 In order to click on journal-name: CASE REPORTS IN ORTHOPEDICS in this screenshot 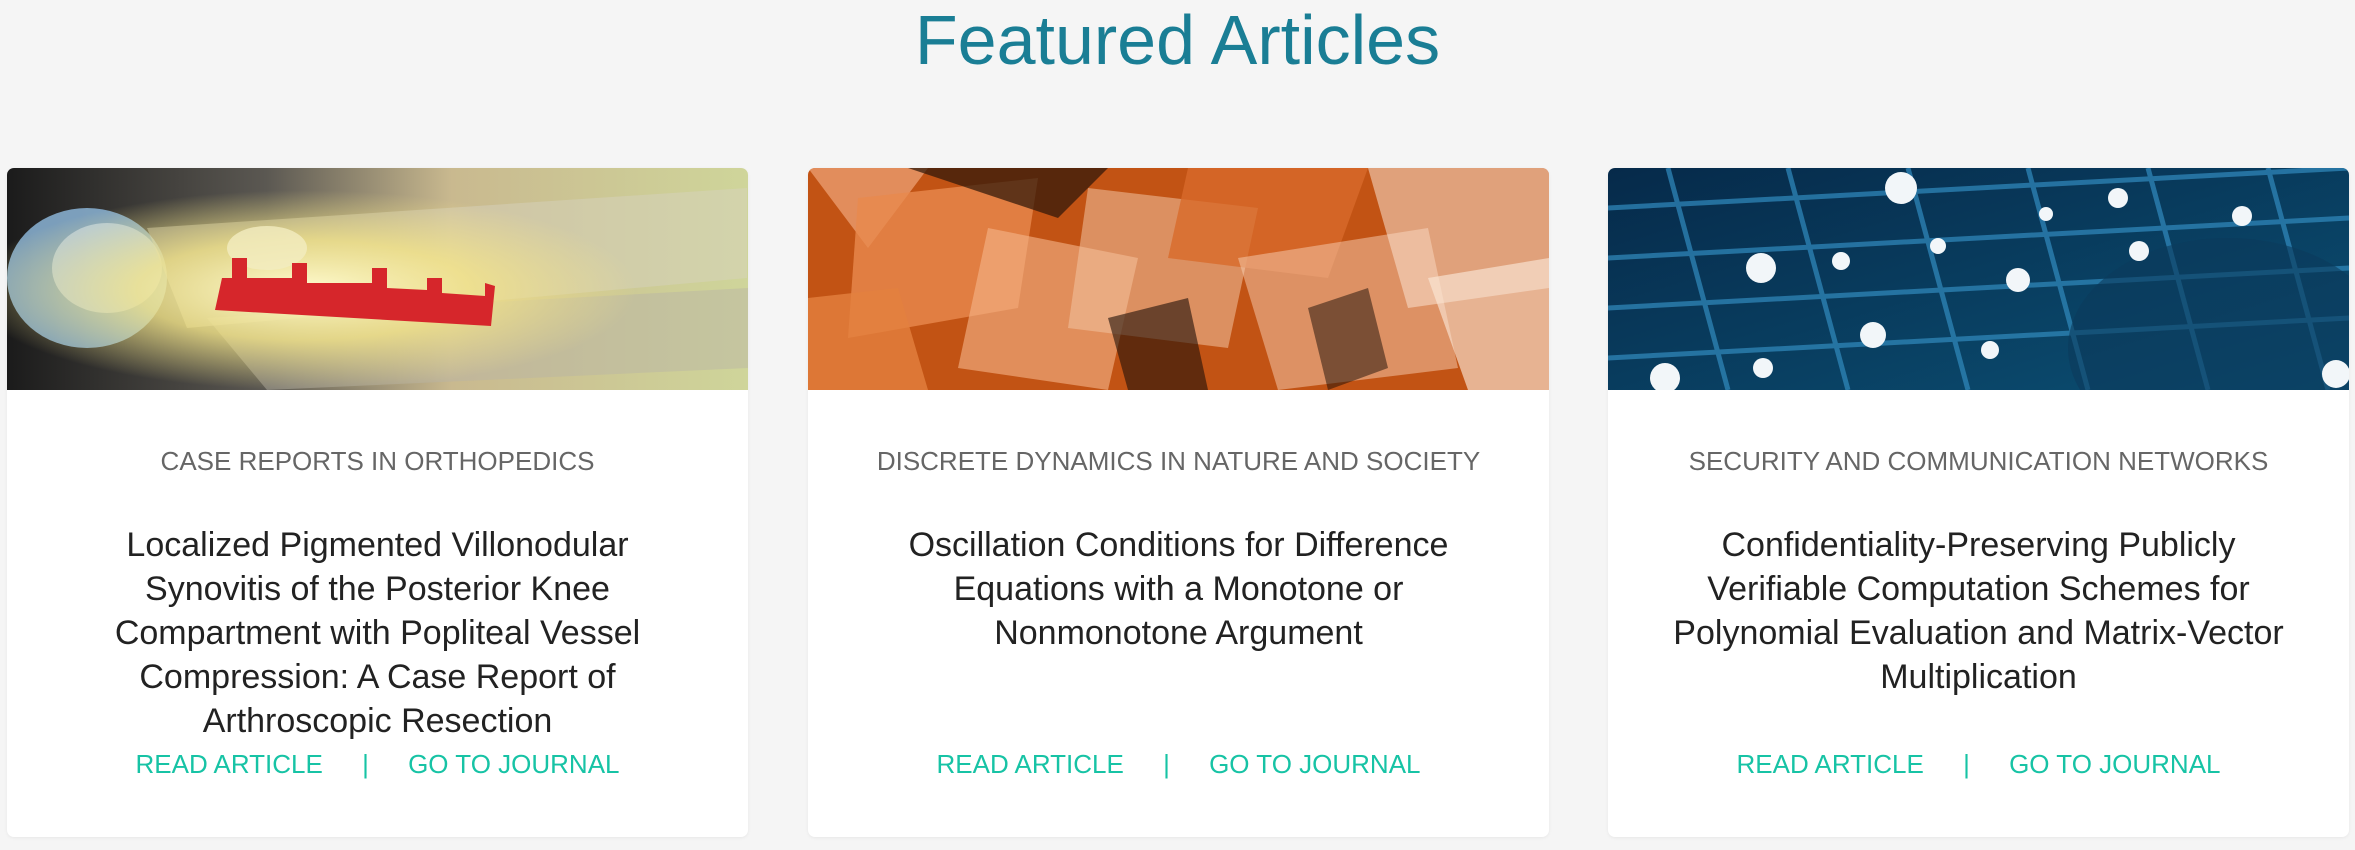, I will do `click(377, 461)`.